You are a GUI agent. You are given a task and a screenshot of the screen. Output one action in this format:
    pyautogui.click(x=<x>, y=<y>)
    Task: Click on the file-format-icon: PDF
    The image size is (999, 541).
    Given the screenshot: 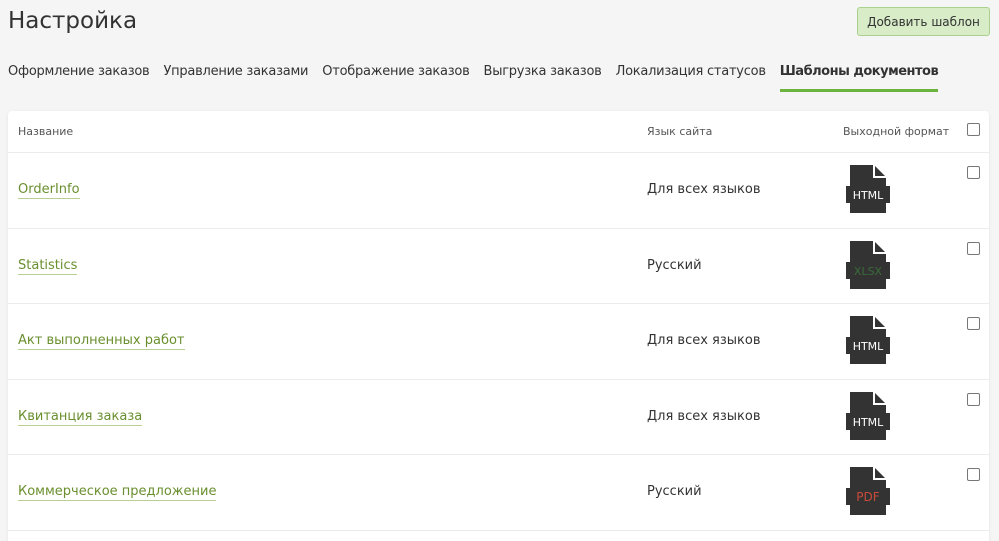 What is the action you would take?
    pyautogui.click(x=868, y=491)
    